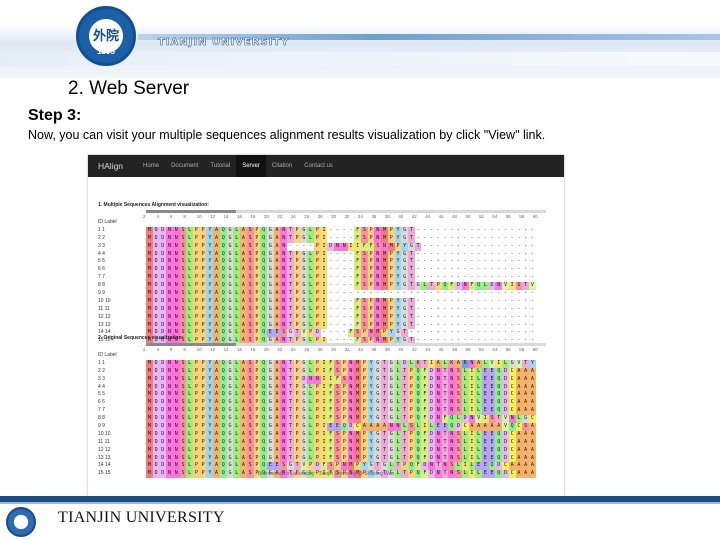 The width and height of the screenshot is (720, 540). I want to click on nav-citation: Citation, so click(282, 166).